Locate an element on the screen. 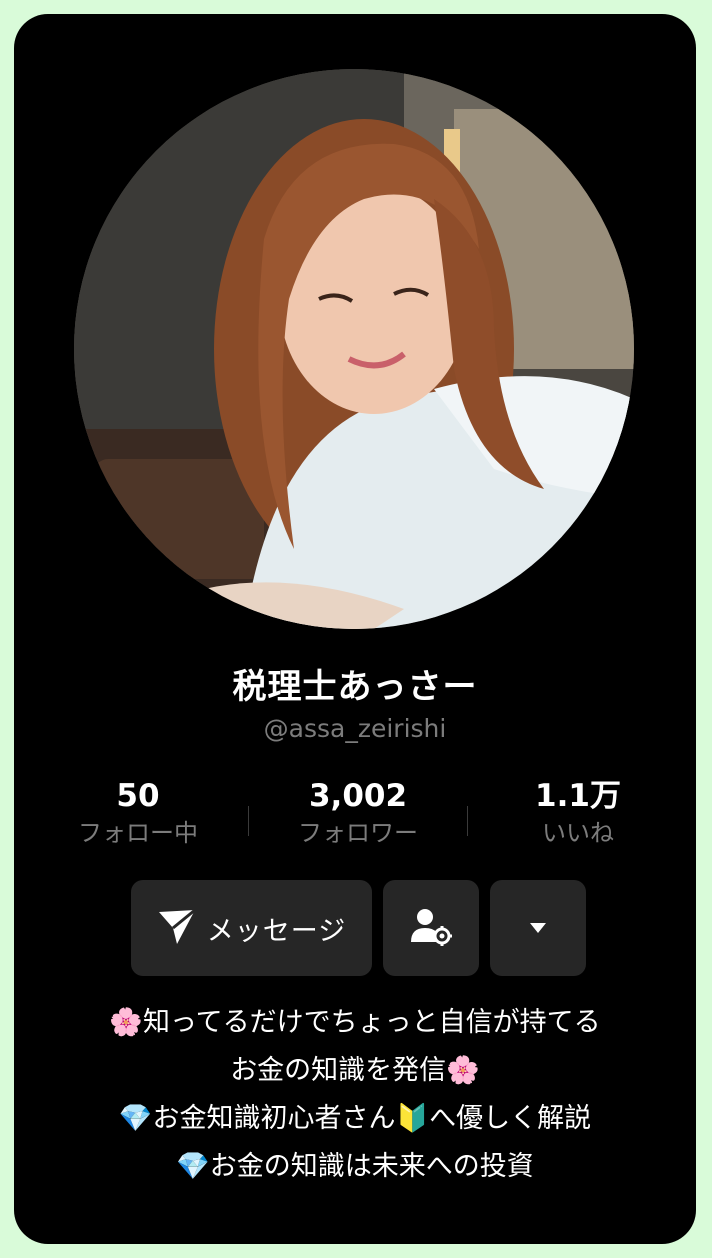  stat-followers-label: フォロワー is located at coordinates (358, 833).